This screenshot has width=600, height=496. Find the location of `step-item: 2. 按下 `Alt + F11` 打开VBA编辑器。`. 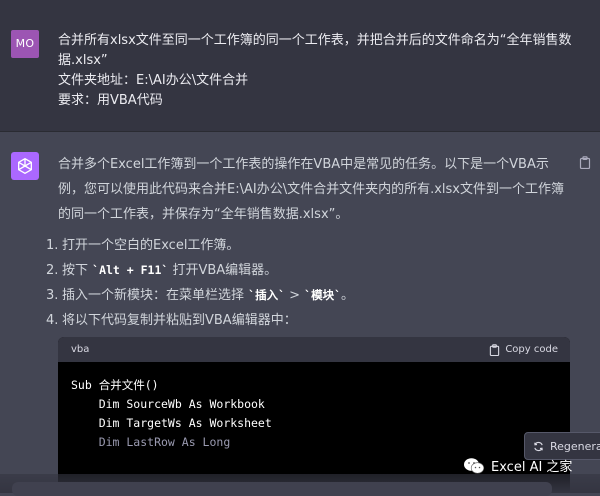

step-item: 2. 按下 `Alt + F11` 打开VBA编辑器。 is located at coordinates (162, 270).